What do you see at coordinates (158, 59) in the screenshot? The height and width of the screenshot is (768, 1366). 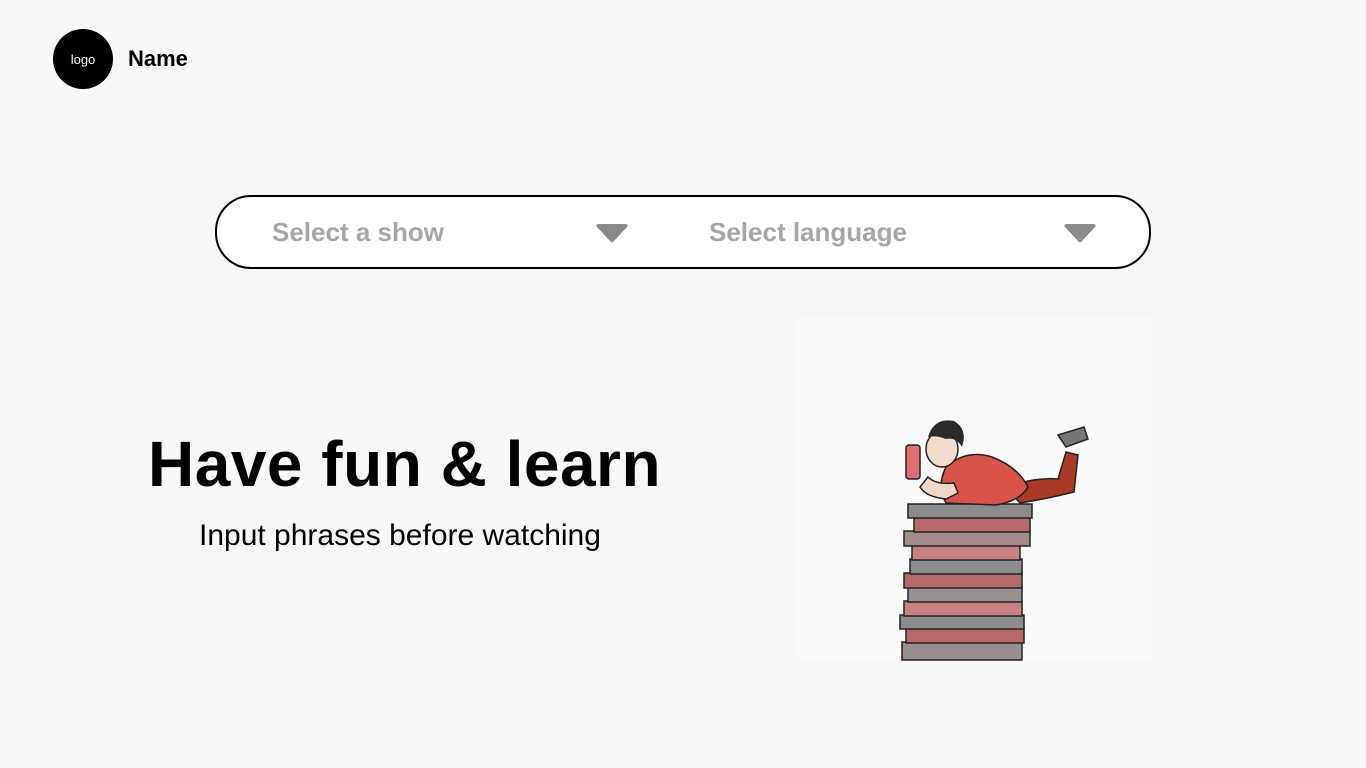 I see `brand-name: Name` at bounding box center [158, 59].